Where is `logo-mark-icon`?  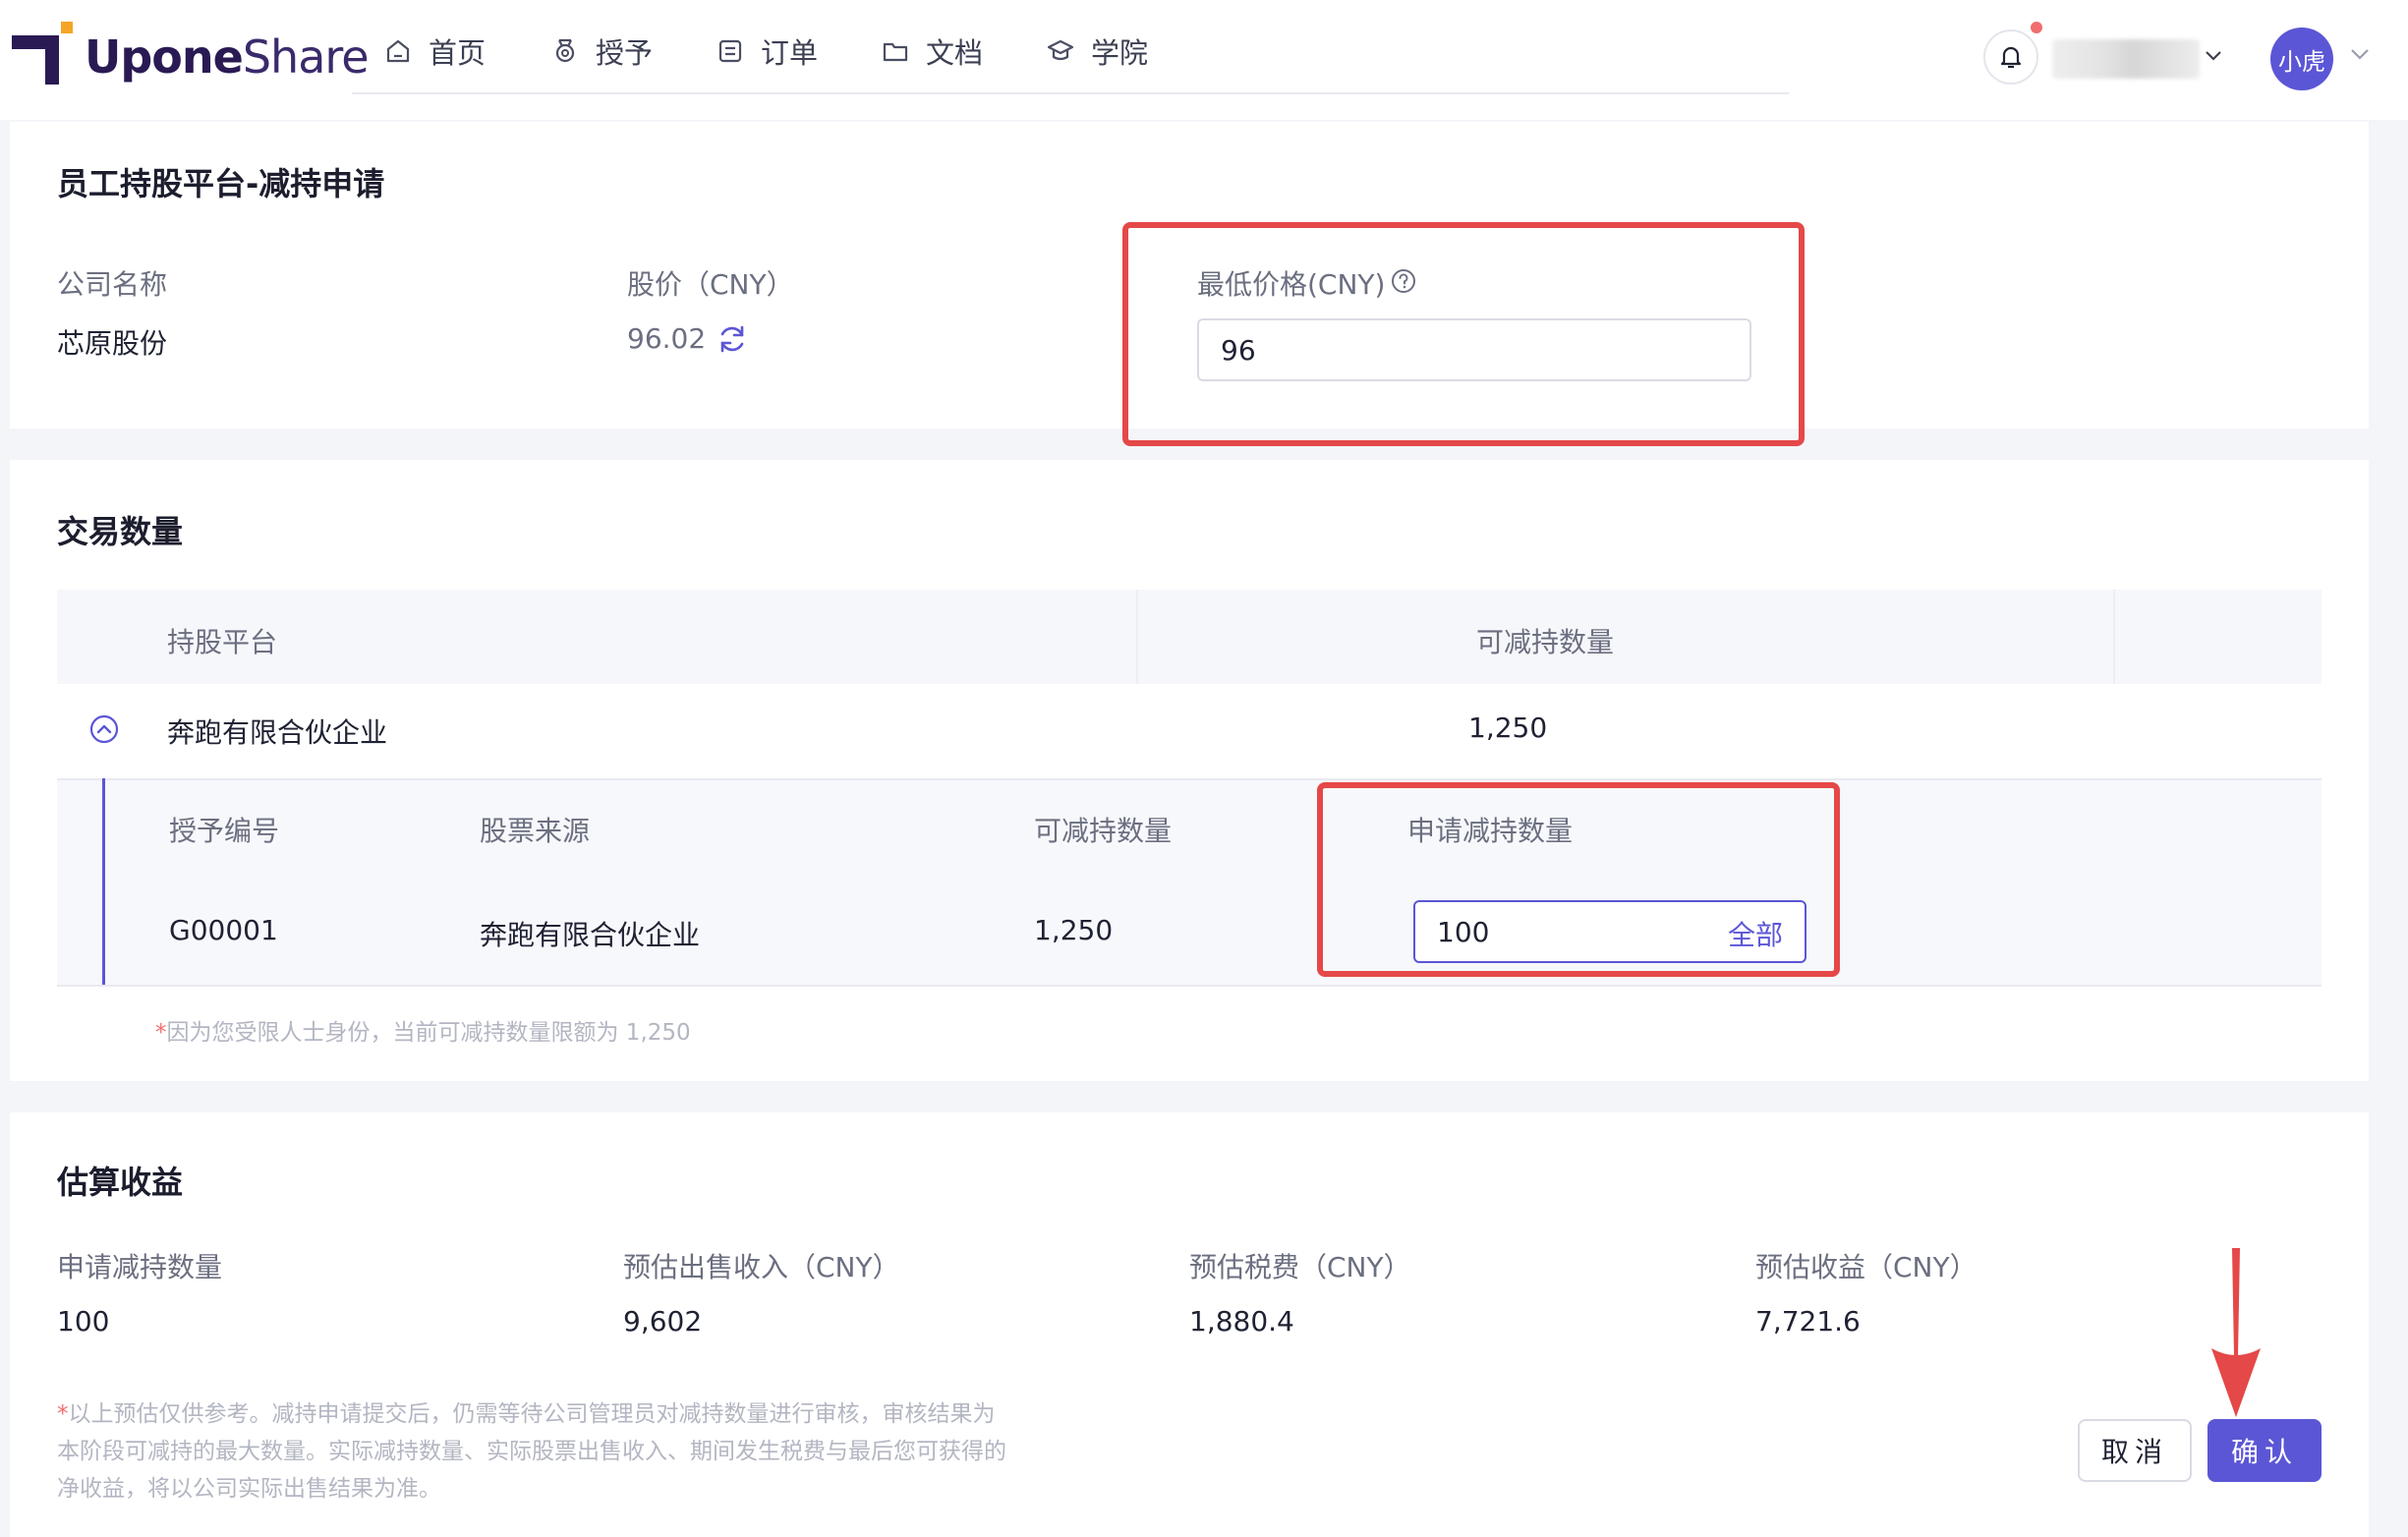
logo-mark-icon is located at coordinates (42, 53).